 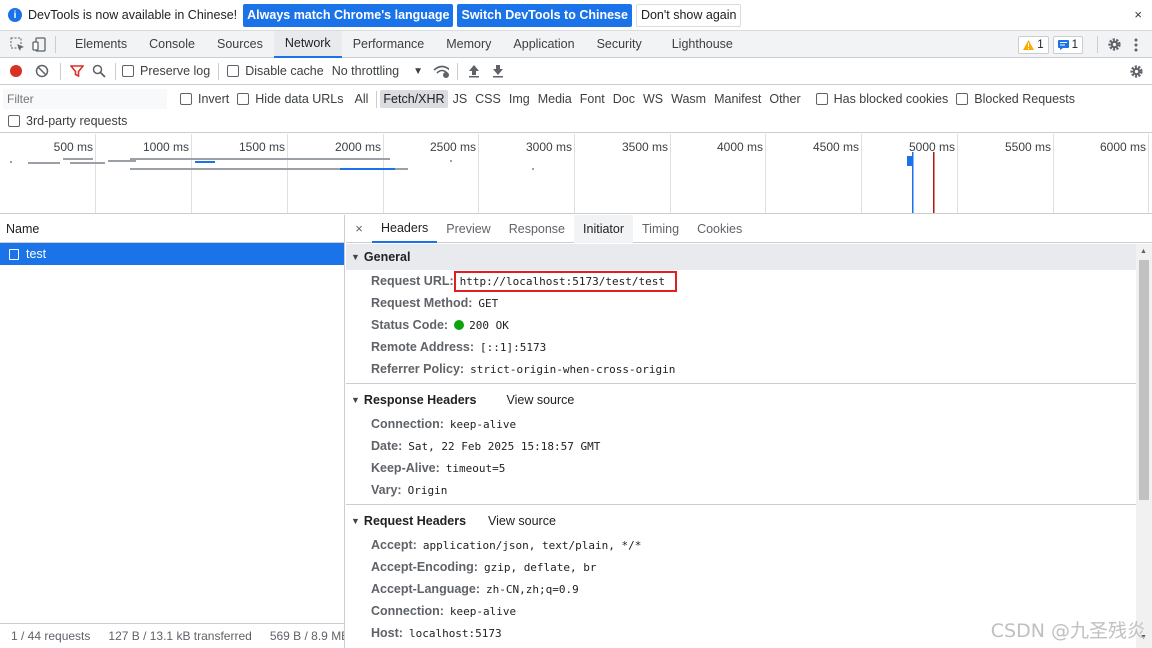 I want to click on tab-initiator: Initiator, so click(x=604, y=228).